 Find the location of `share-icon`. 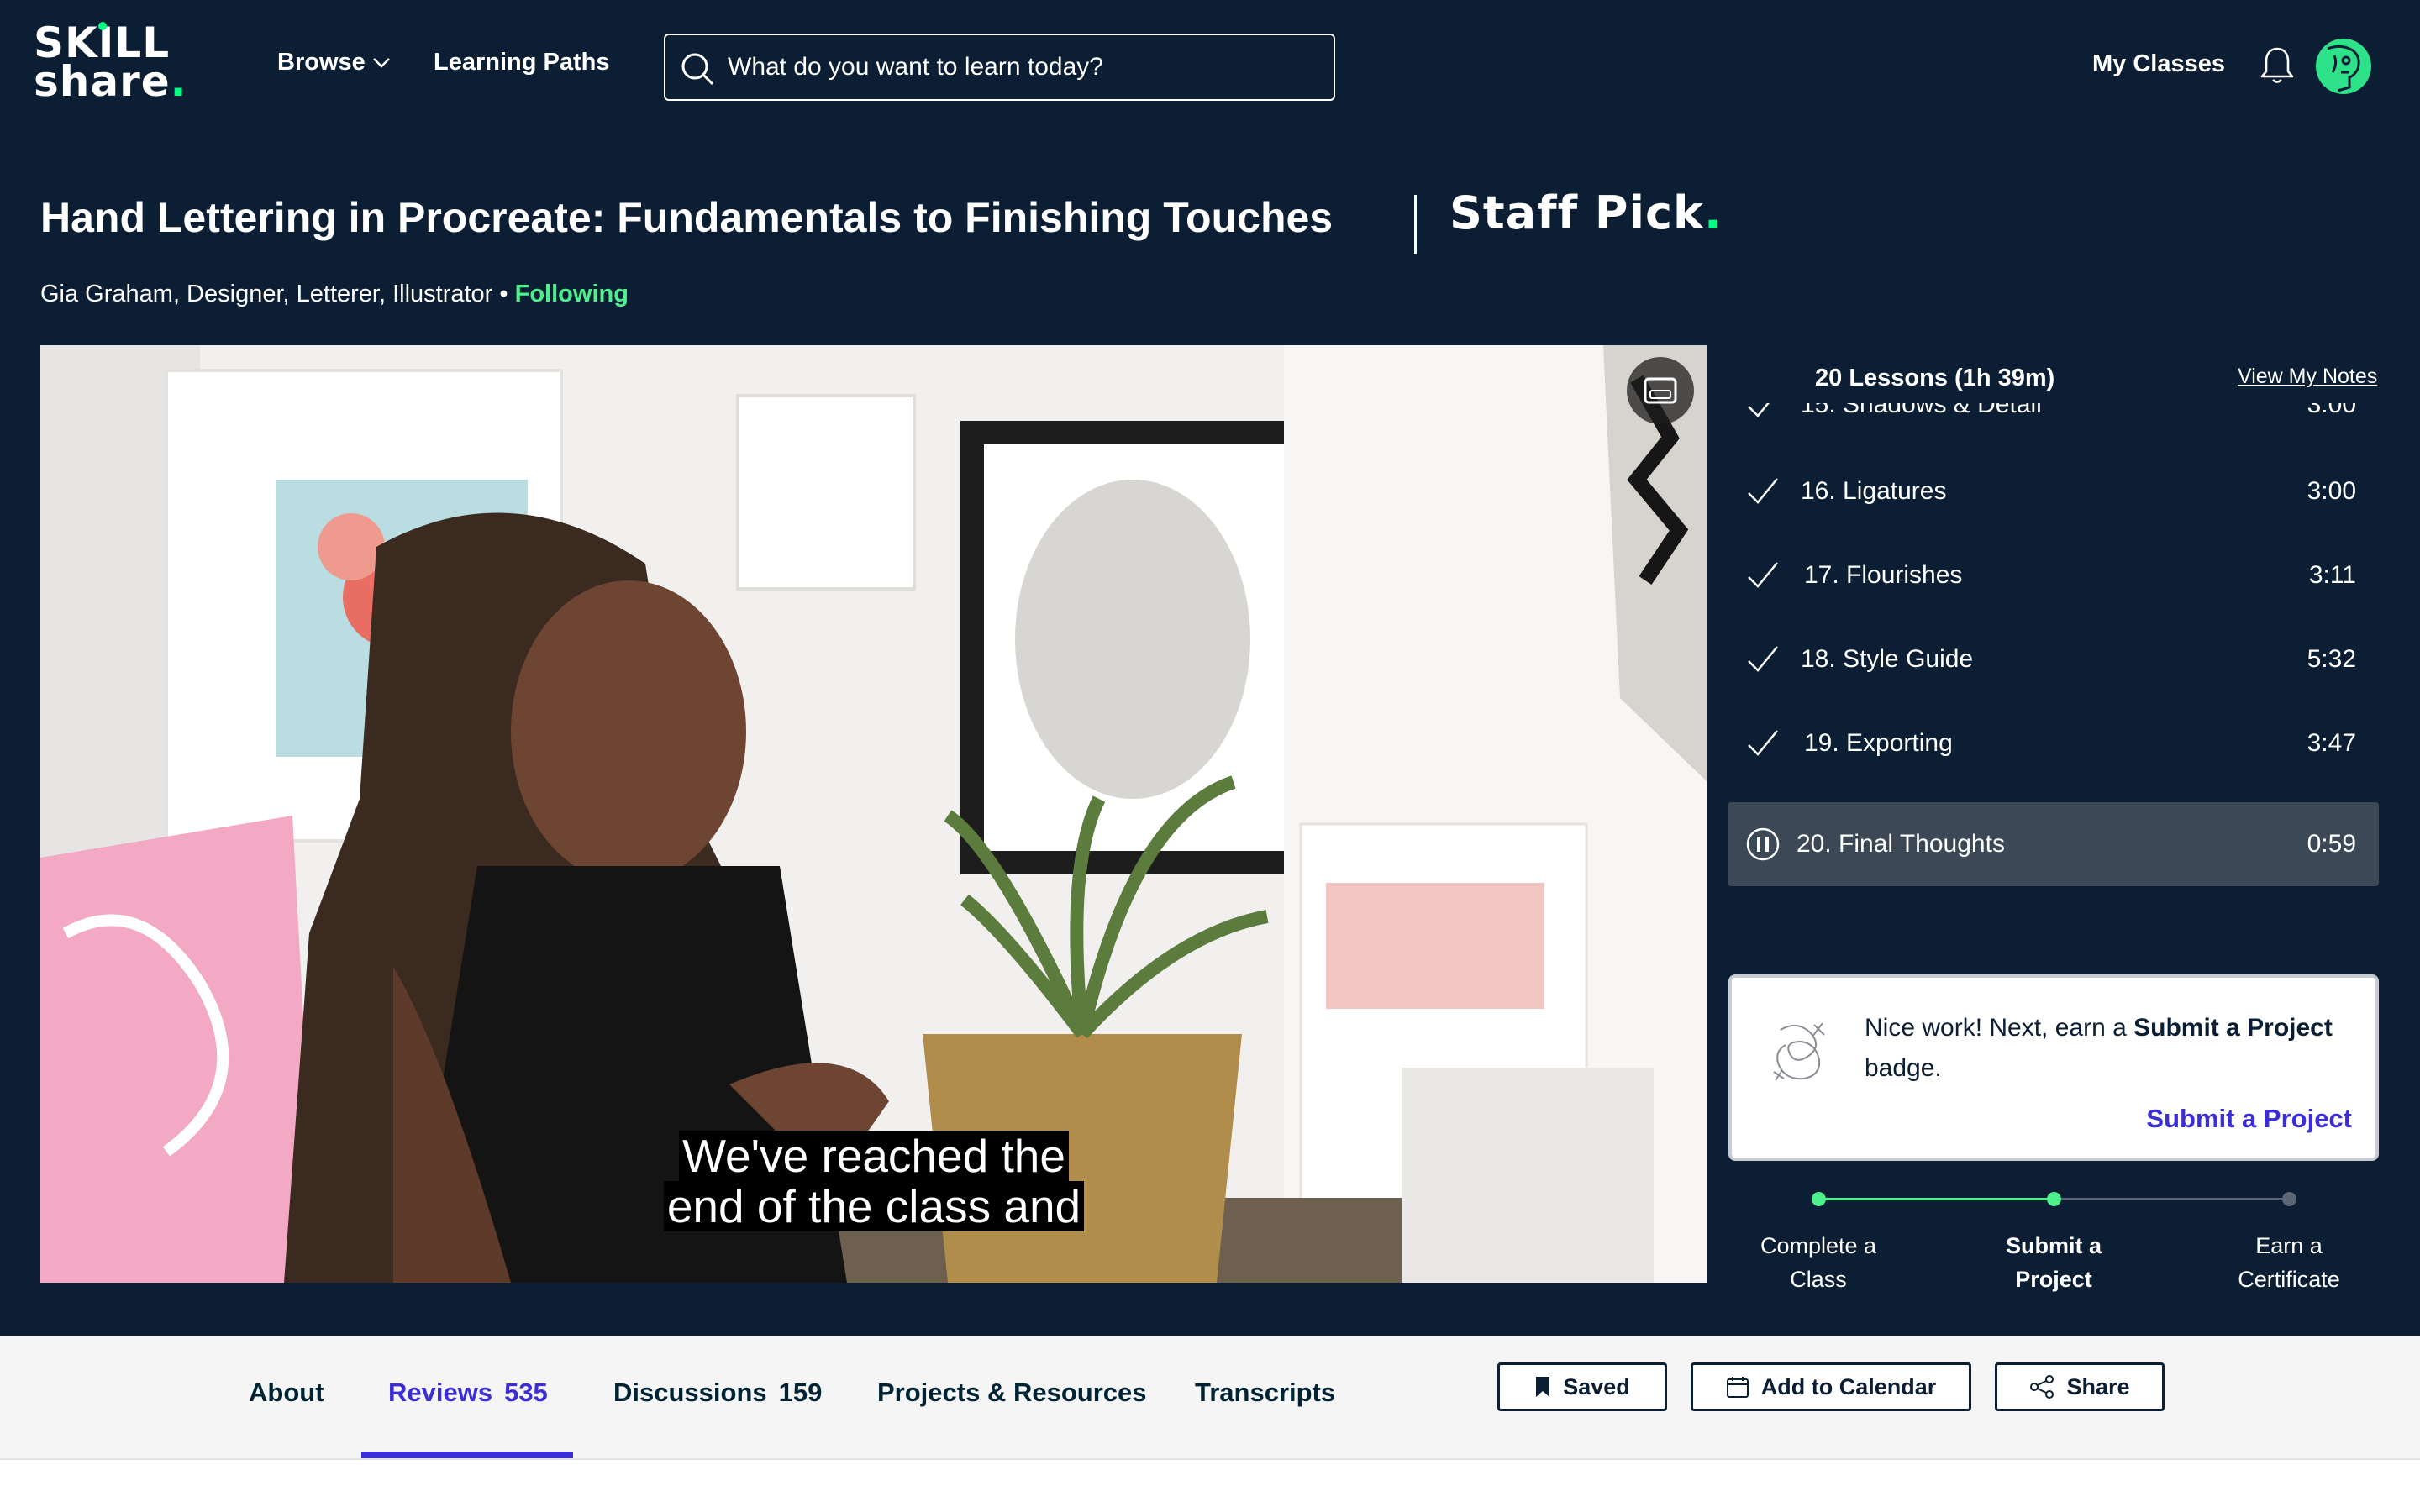

share-icon is located at coordinates (2042, 1387).